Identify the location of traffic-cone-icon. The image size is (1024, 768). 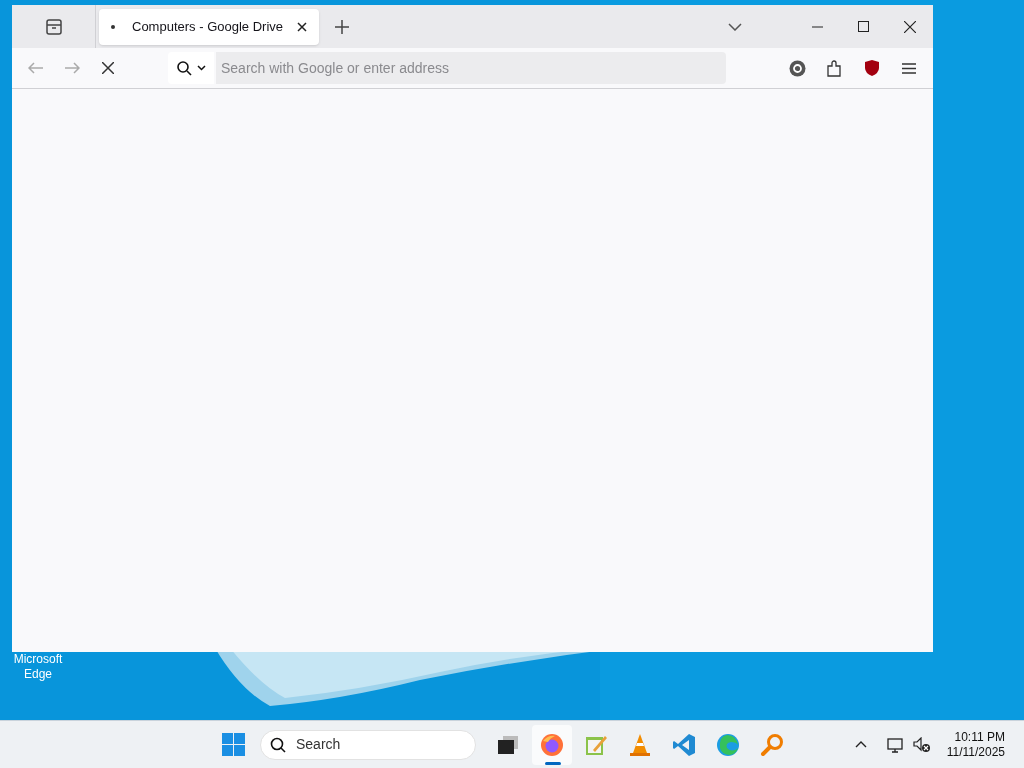
(640, 744).